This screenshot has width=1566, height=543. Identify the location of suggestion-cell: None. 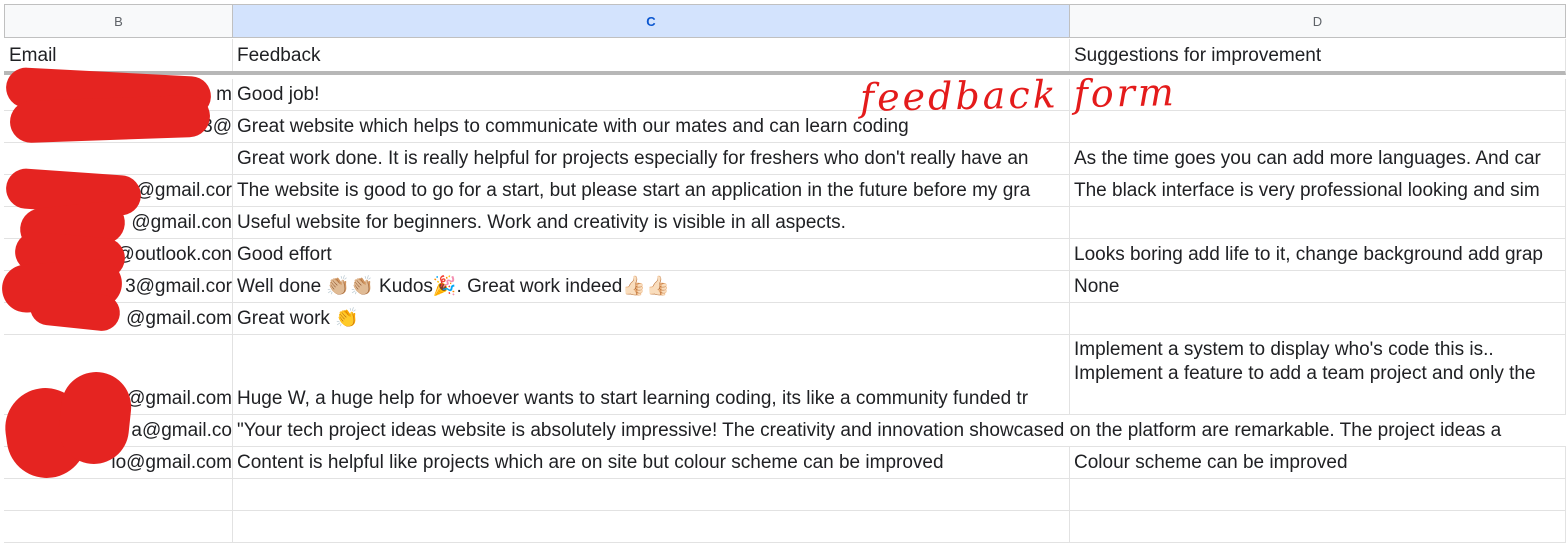
(1317, 287).